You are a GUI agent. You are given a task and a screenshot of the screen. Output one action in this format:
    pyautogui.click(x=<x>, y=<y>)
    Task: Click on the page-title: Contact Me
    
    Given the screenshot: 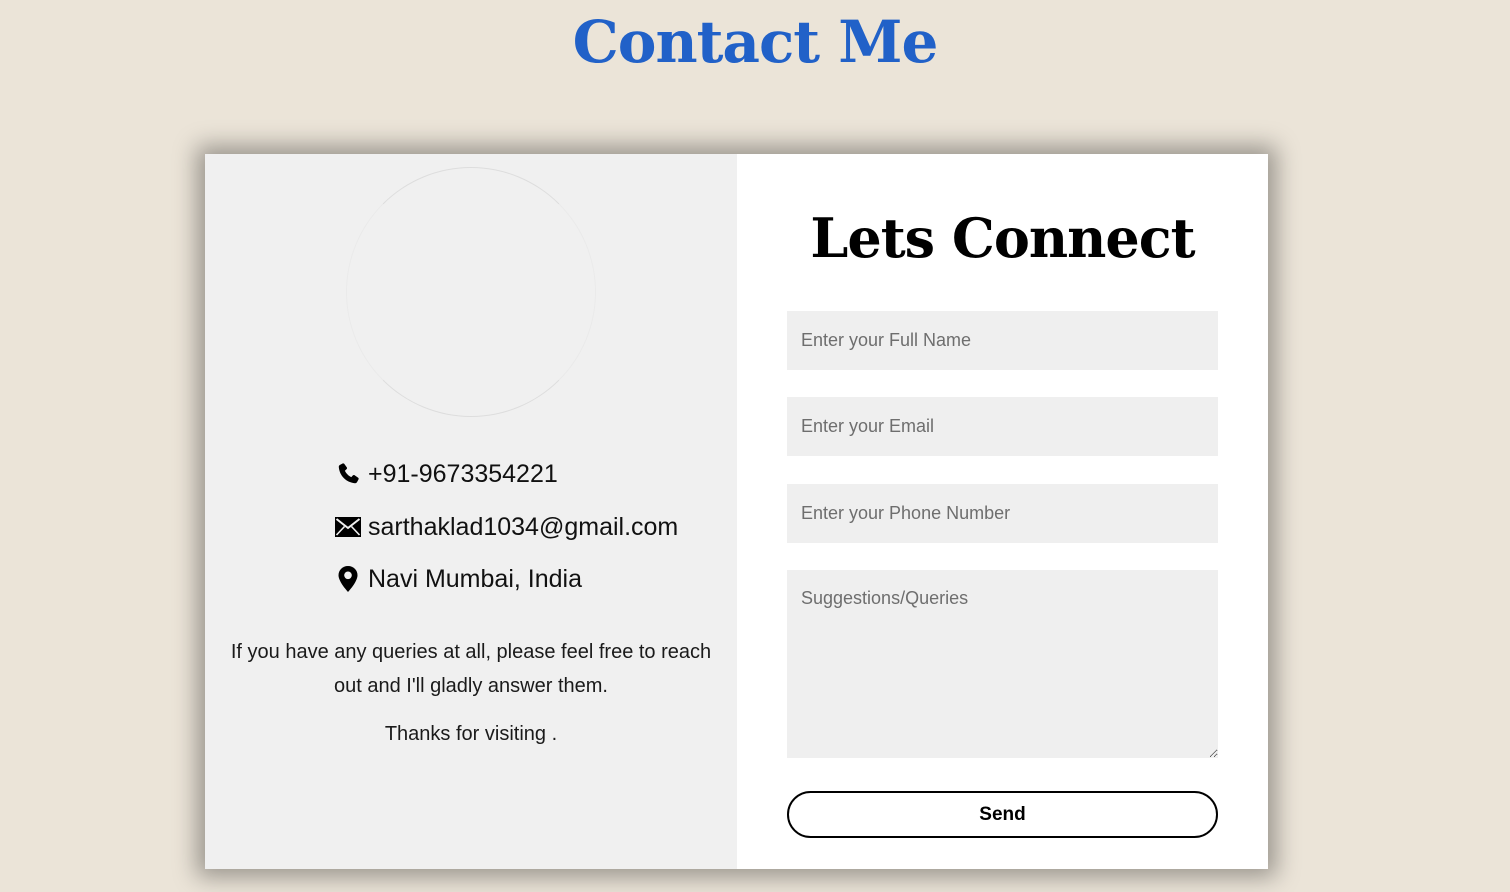 What is the action you would take?
    pyautogui.click(x=755, y=42)
    